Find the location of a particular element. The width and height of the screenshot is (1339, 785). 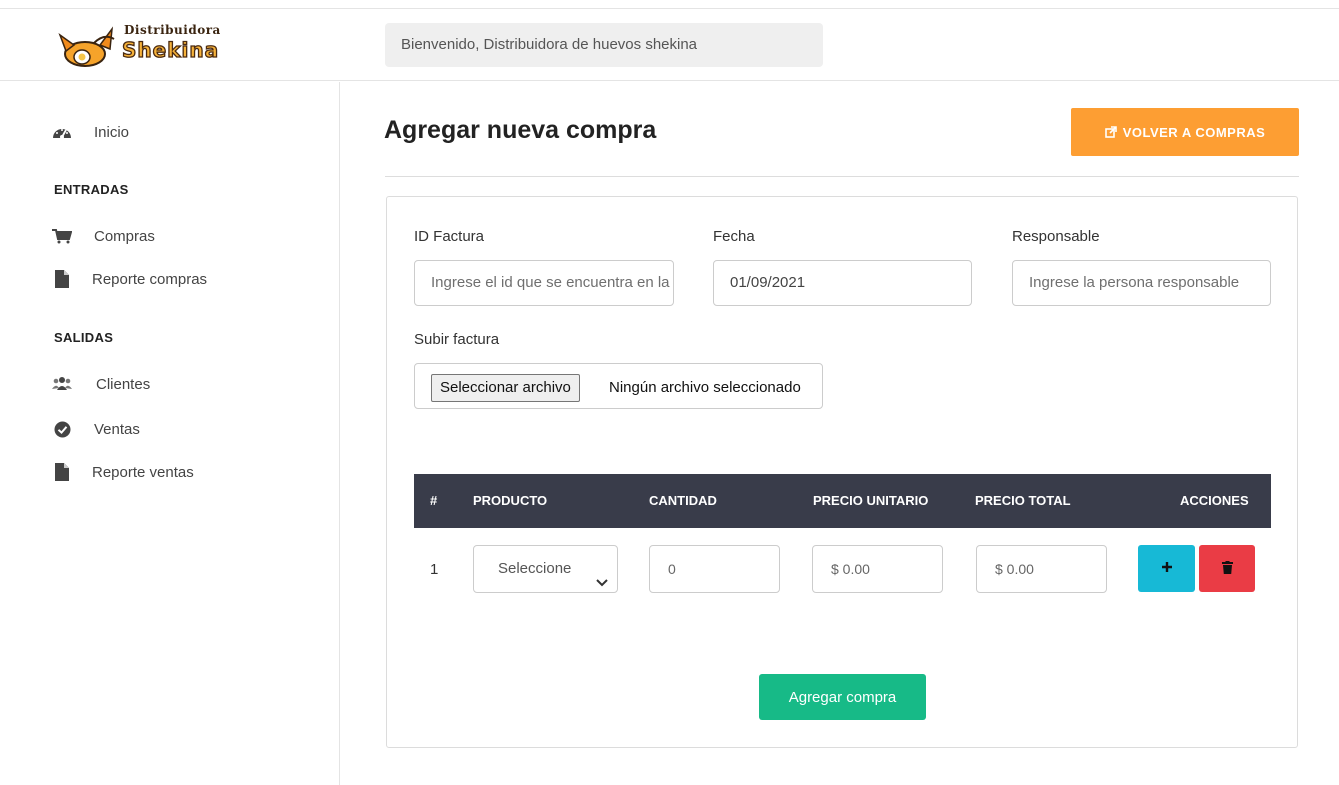

brand-logo: Distribuidora Shekina is located at coordinates (152, 46).